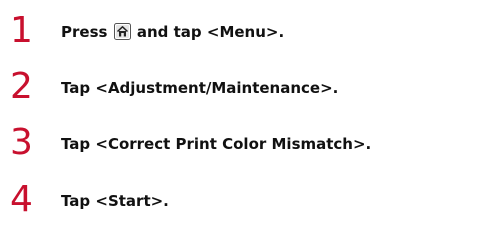 The width and height of the screenshot is (495, 244). What do you see at coordinates (21, 86) in the screenshot?
I see `step-number: 2` at bounding box center [21, 86].